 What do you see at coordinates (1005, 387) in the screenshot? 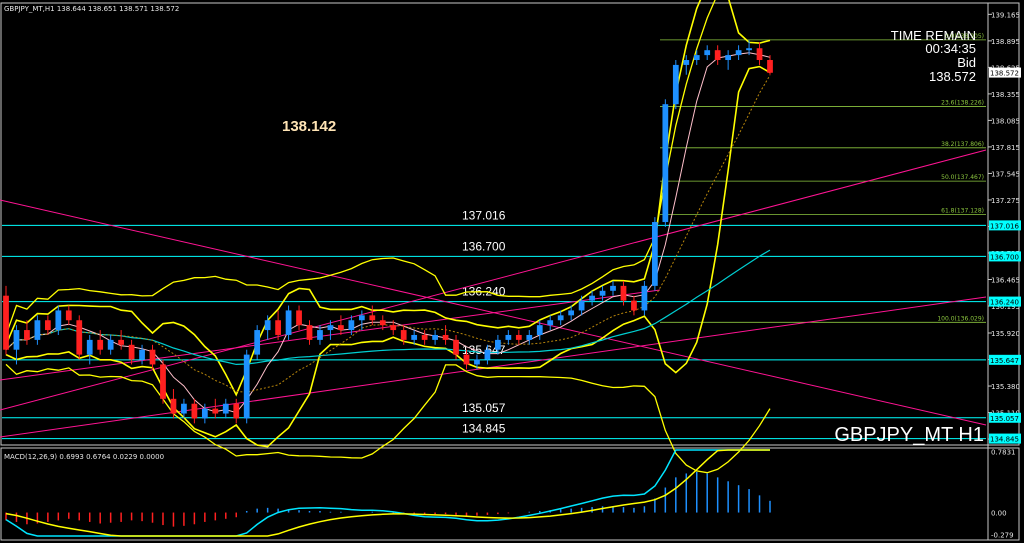
I see `price-tick-label: 135.380` at bounding box center [1005, 387].